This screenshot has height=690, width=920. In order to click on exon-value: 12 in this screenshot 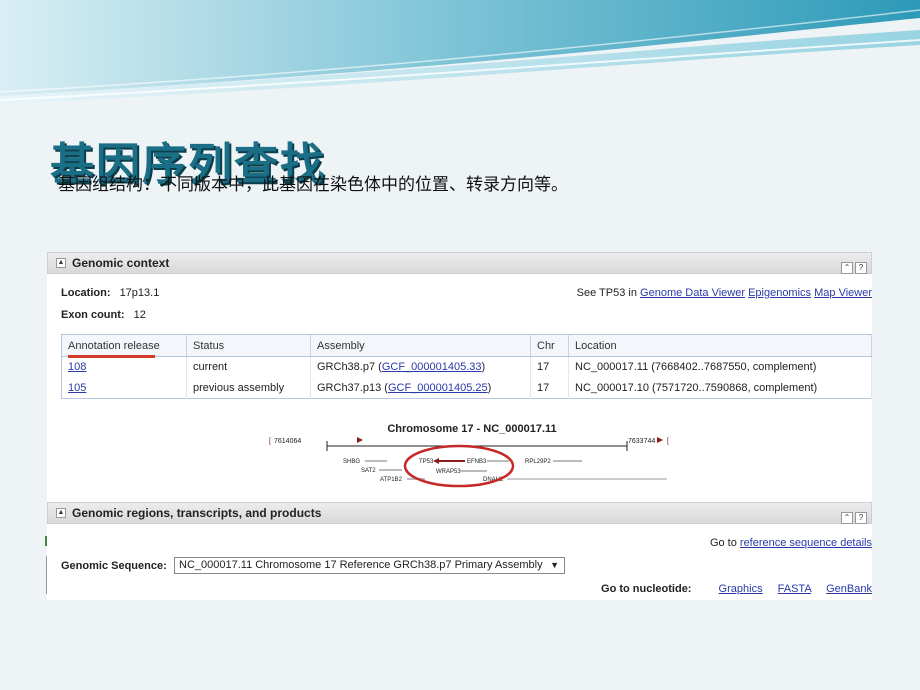, I will do `click(139, 315)`.